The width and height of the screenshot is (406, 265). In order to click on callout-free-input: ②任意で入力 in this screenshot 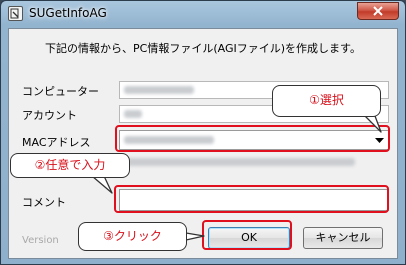, I will do `click(70, 165)`.